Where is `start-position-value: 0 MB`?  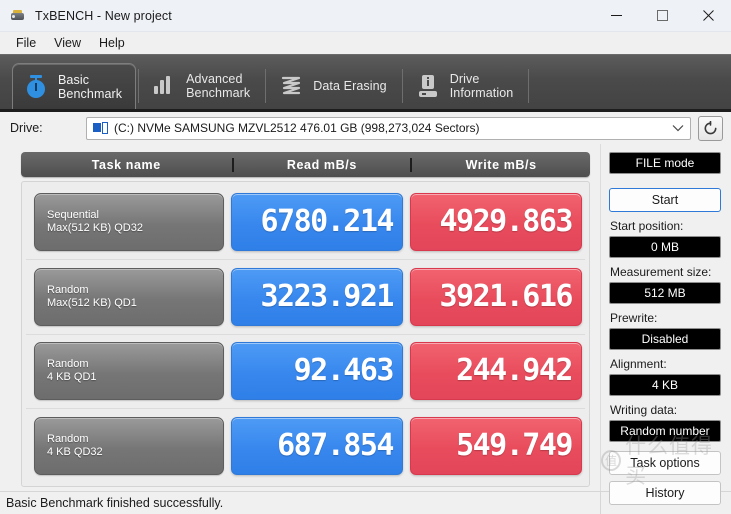
start-position-value: 0 MB is located at coordinates (665, 247).